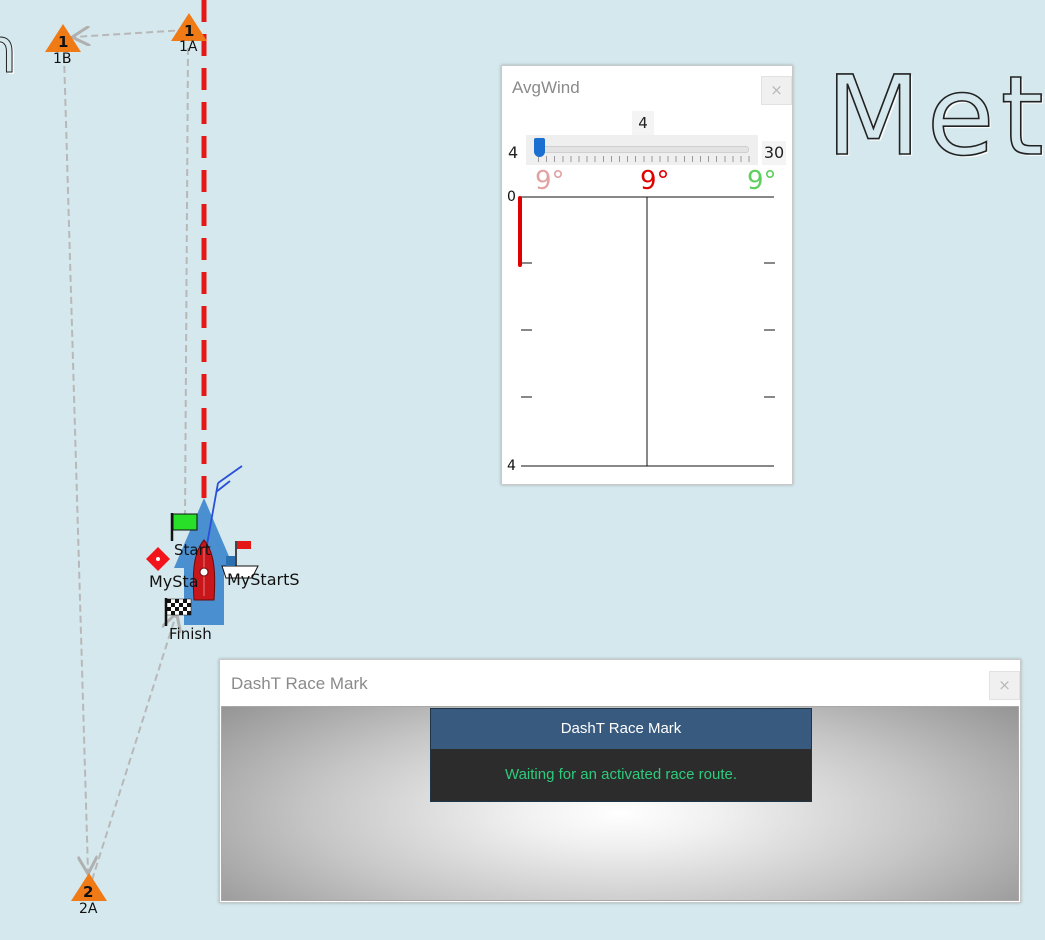 The image size is (1045, 940). What do you see at coordinates (1004, 685) in the screenshot?
I see `race-mark-close-button: ×` at bounding box center [1004, 685].